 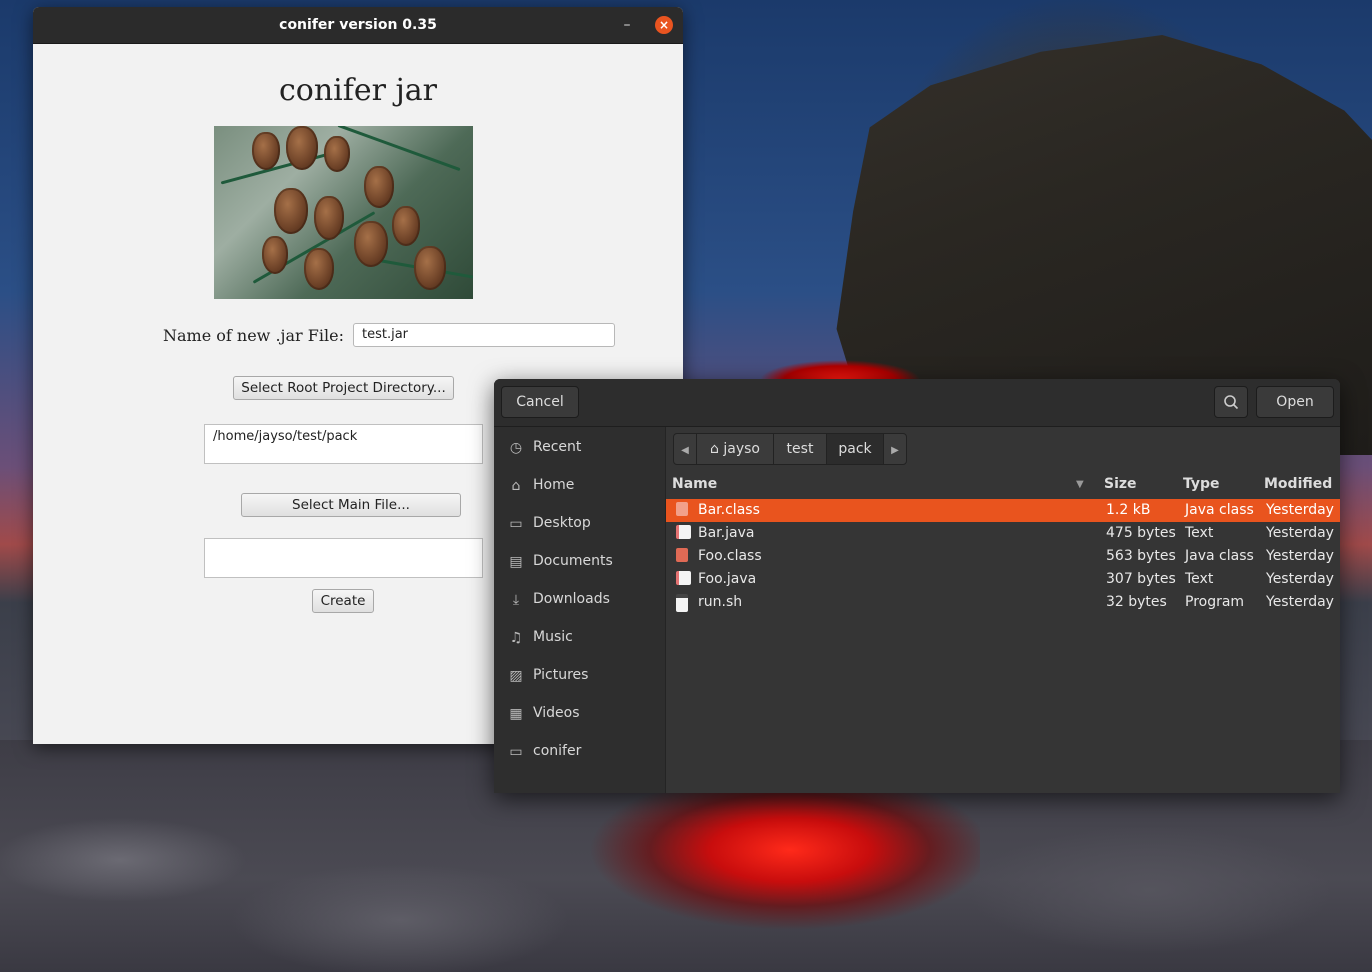 I want to click on window-titlebar: conifer version 0.35 – ×, so click(x=358, y=25).